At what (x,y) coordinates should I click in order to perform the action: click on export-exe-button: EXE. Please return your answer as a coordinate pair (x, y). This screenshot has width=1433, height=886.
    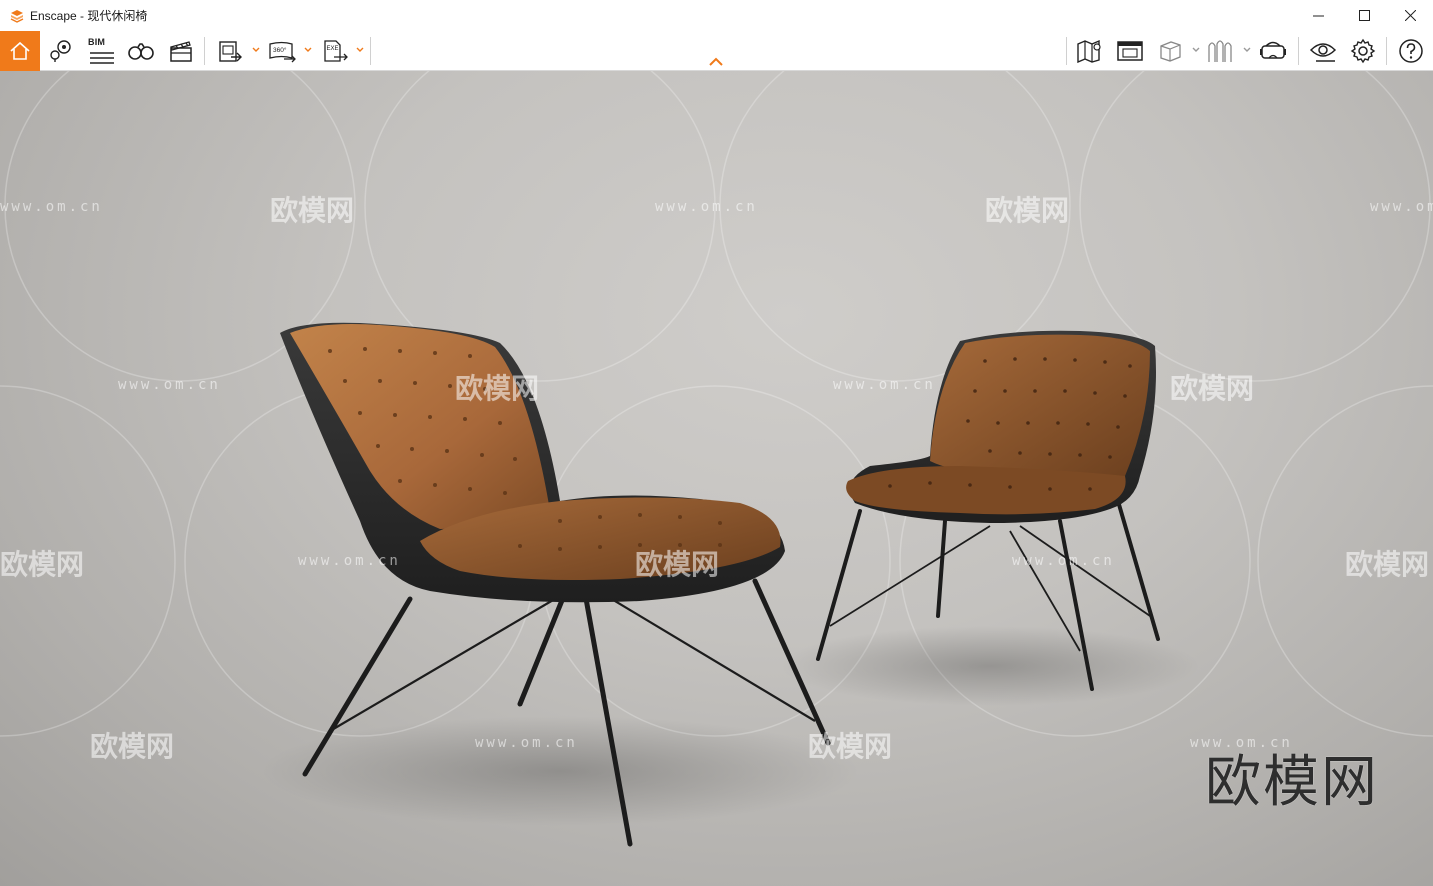
    Looking at the image, I should click on (335, 51).